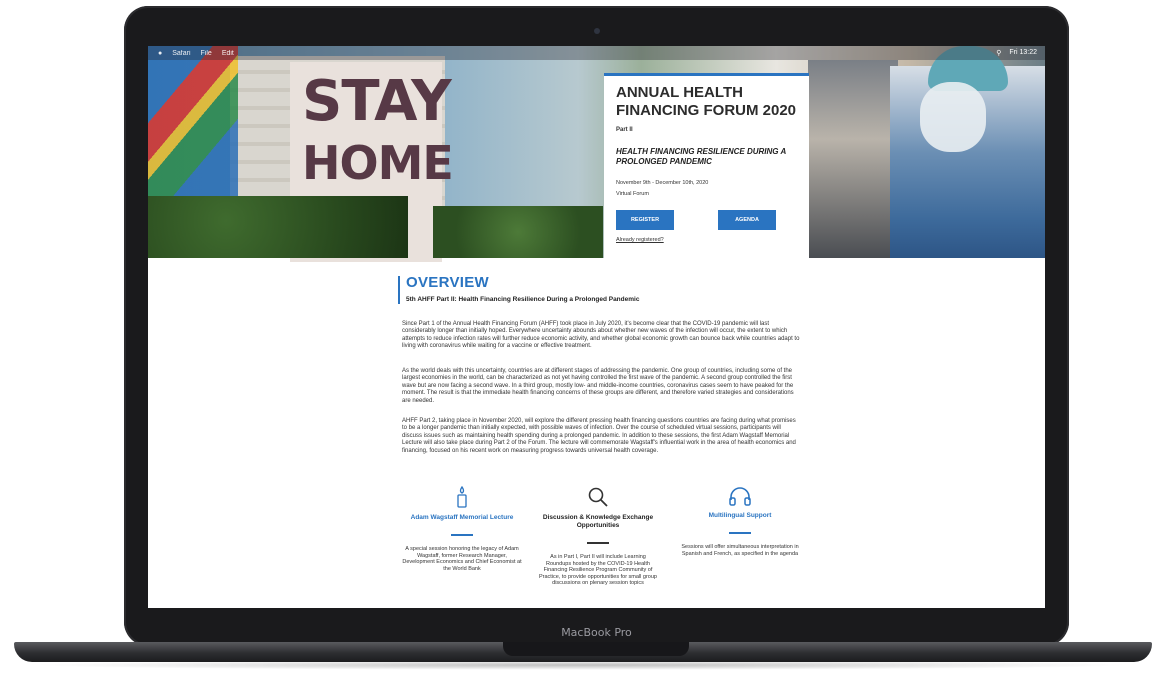  I want to click on register-button: REGISTER, so click(645, 220).